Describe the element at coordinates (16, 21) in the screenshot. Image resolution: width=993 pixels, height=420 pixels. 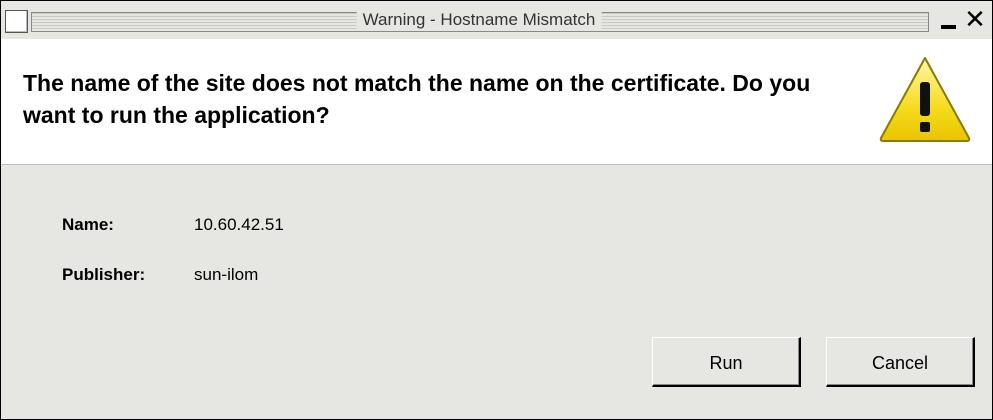
I see `window-menu-button` at that location.